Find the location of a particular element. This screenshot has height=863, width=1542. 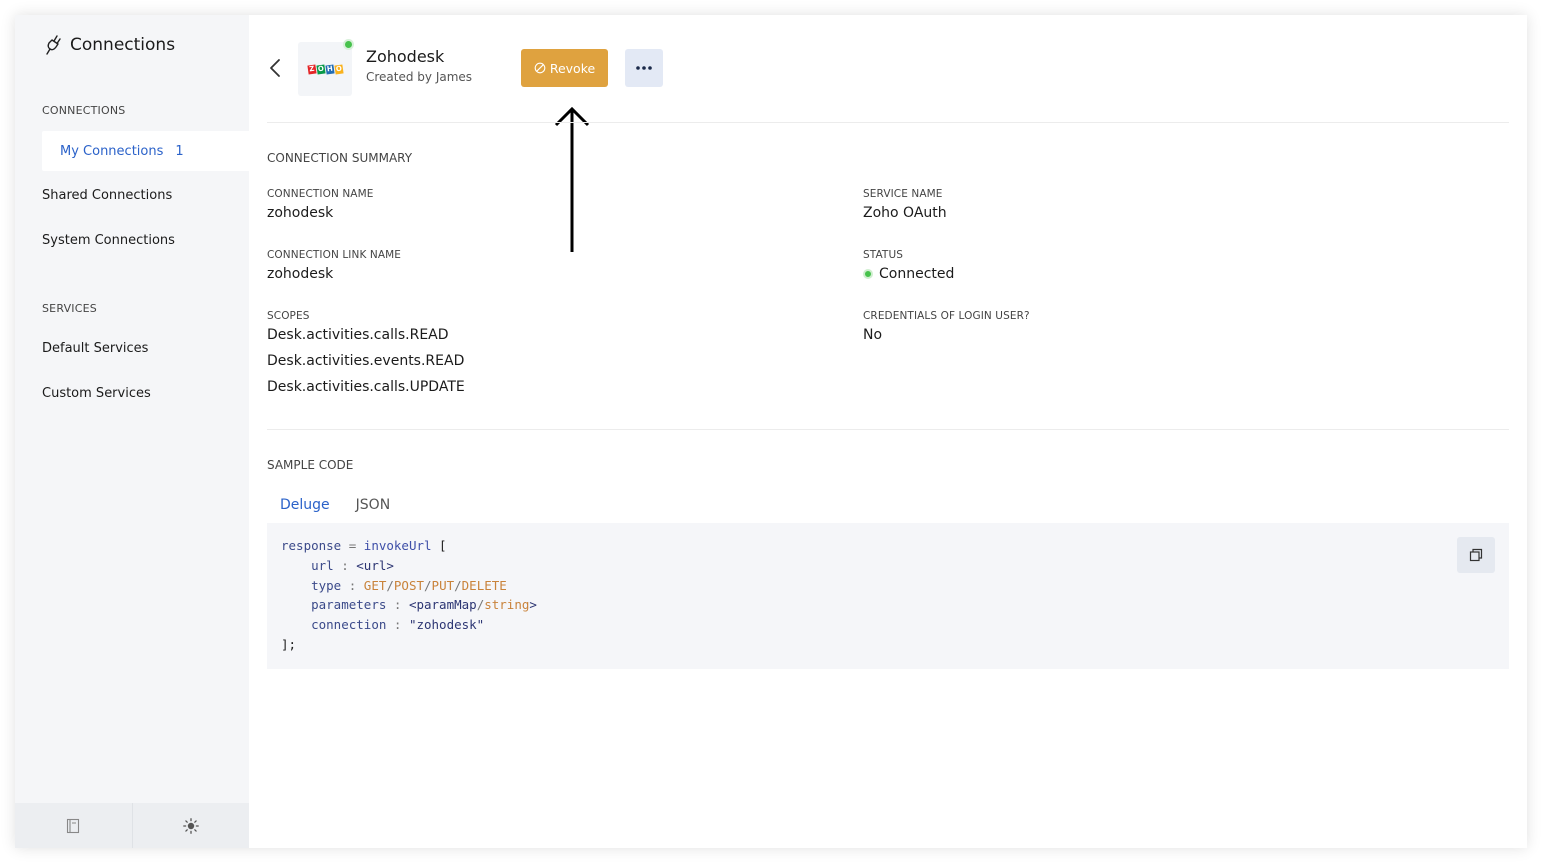

book-icon is located at coordinates (73, 825).